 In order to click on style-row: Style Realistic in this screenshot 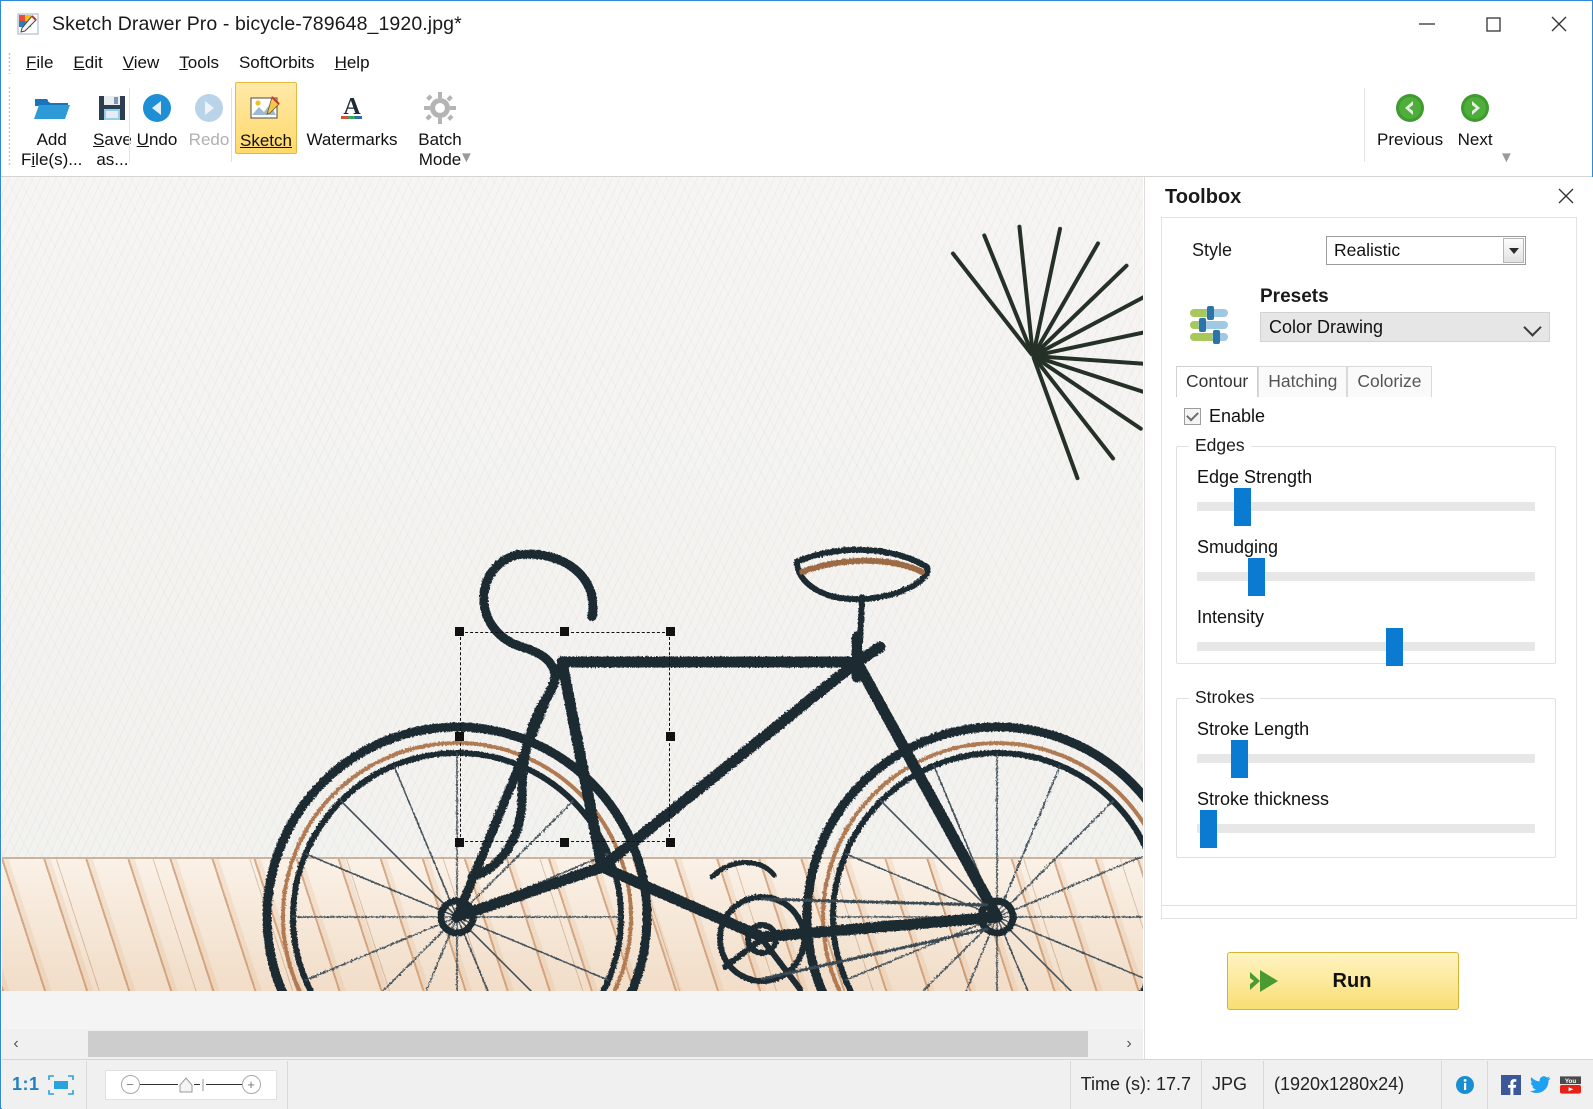, I will do `click(1369, 250)`.